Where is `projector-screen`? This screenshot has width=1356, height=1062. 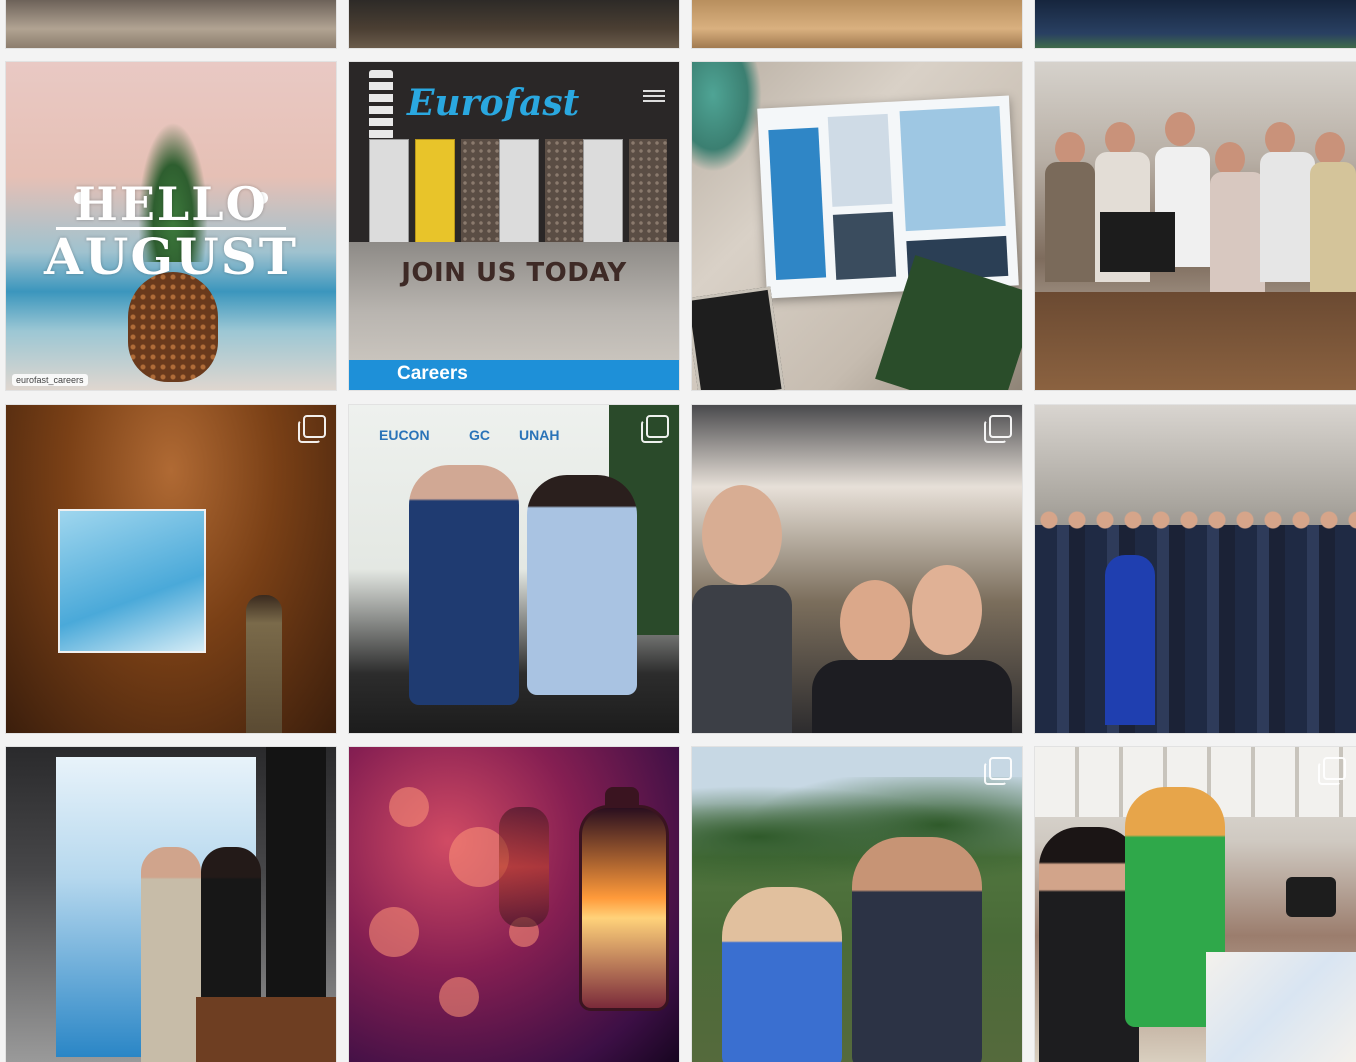
projector-screen is located at coordinates (132, 581).